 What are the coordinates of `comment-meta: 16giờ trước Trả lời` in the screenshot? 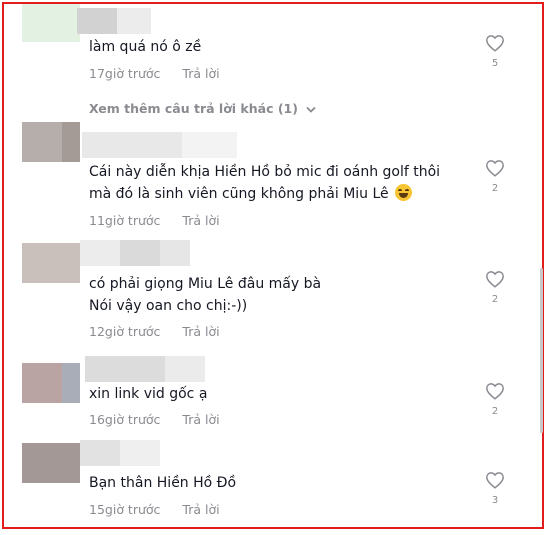 It's located at (154, 419).